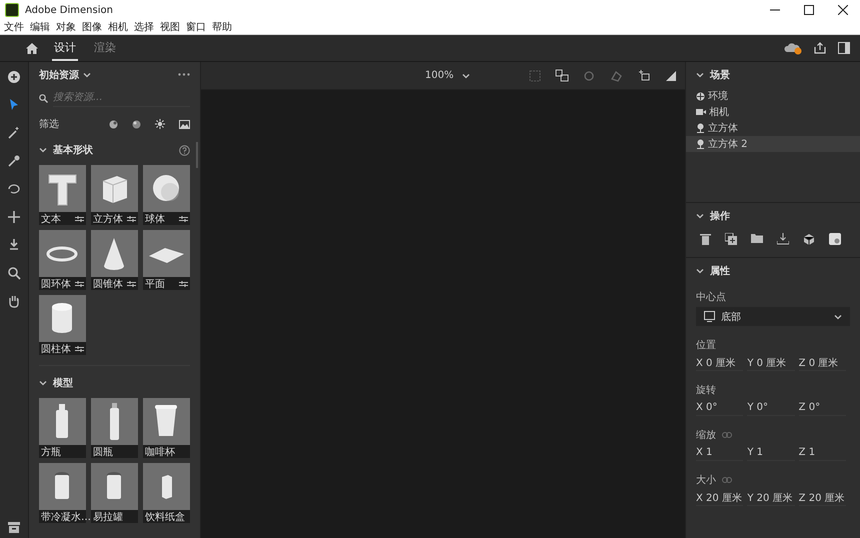 This screenshot has width=860, height=538. I want to click on value-field: Z 20 厘米, so click(822, 498).